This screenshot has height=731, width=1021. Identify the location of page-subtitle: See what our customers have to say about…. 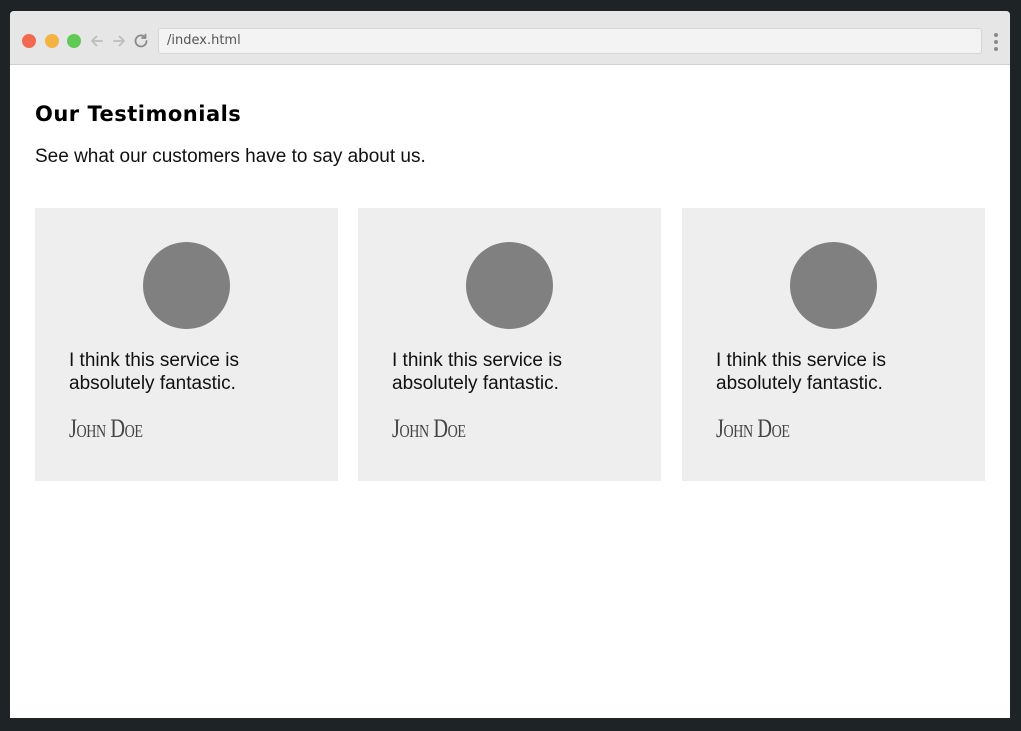
(230, 156).